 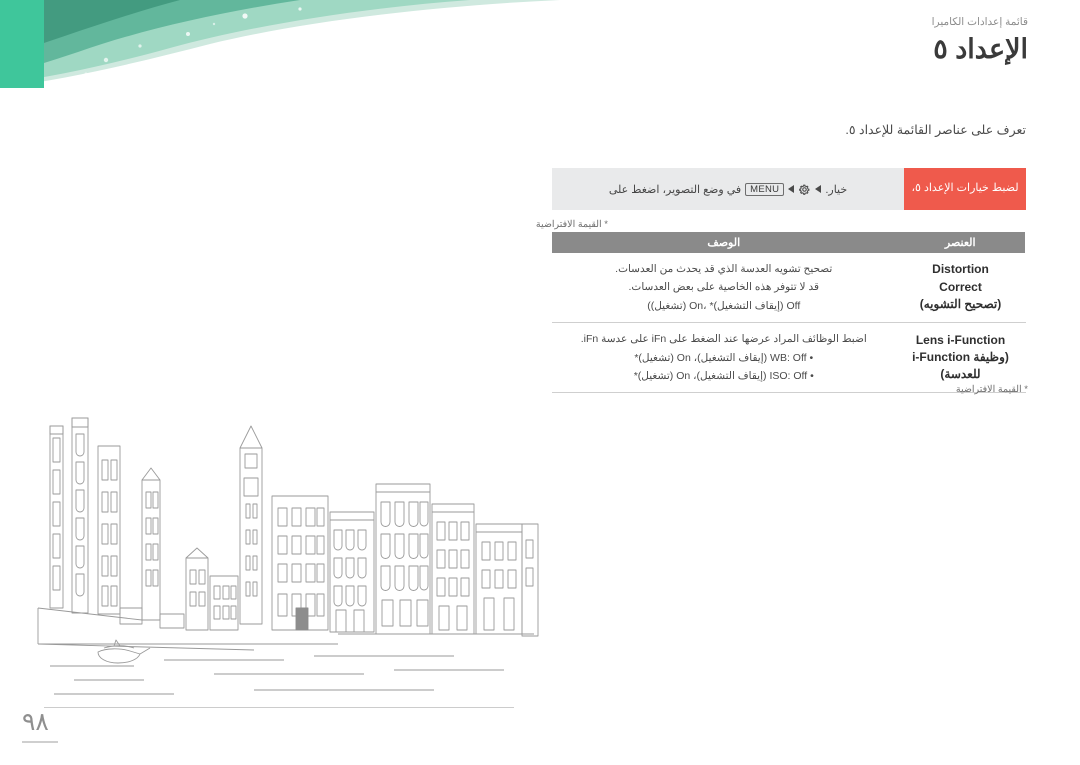 I want to click on page-number-rule, so click(x=40, y=742).